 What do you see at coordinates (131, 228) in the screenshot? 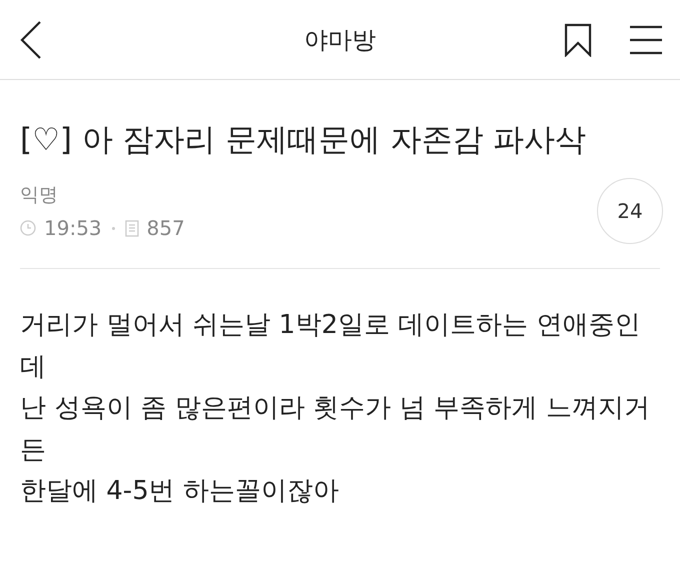
I see `document-icon` at bounding box center [131, 228].